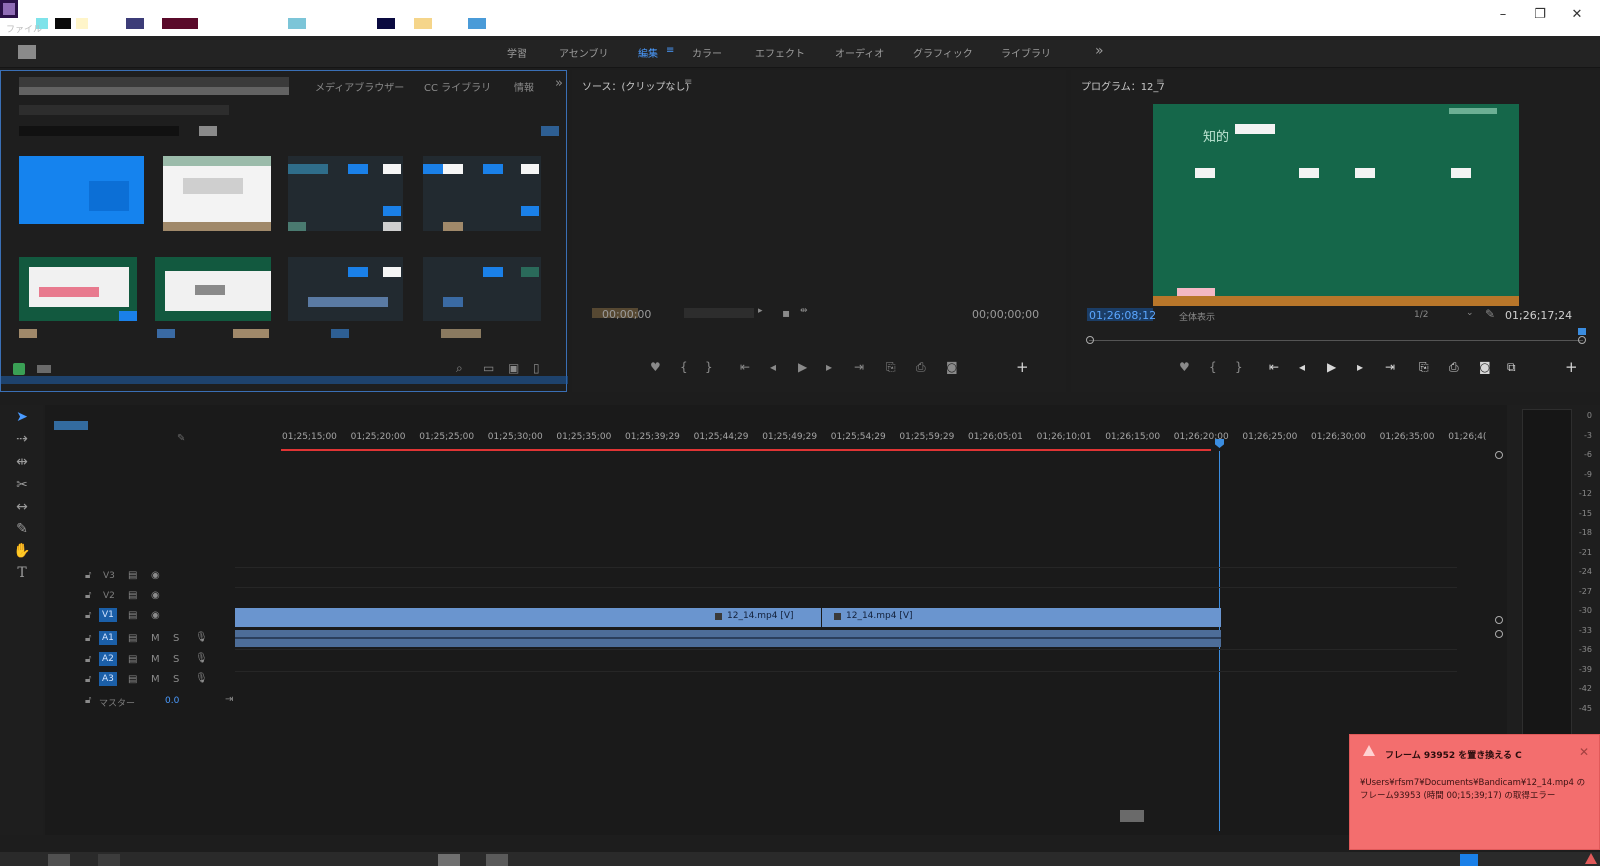 The height and width of the screenshot is (866, 1600). Describe the element at coordinates (22, 486) in the screenshot. I see `razor-icon: ✂` at that location.